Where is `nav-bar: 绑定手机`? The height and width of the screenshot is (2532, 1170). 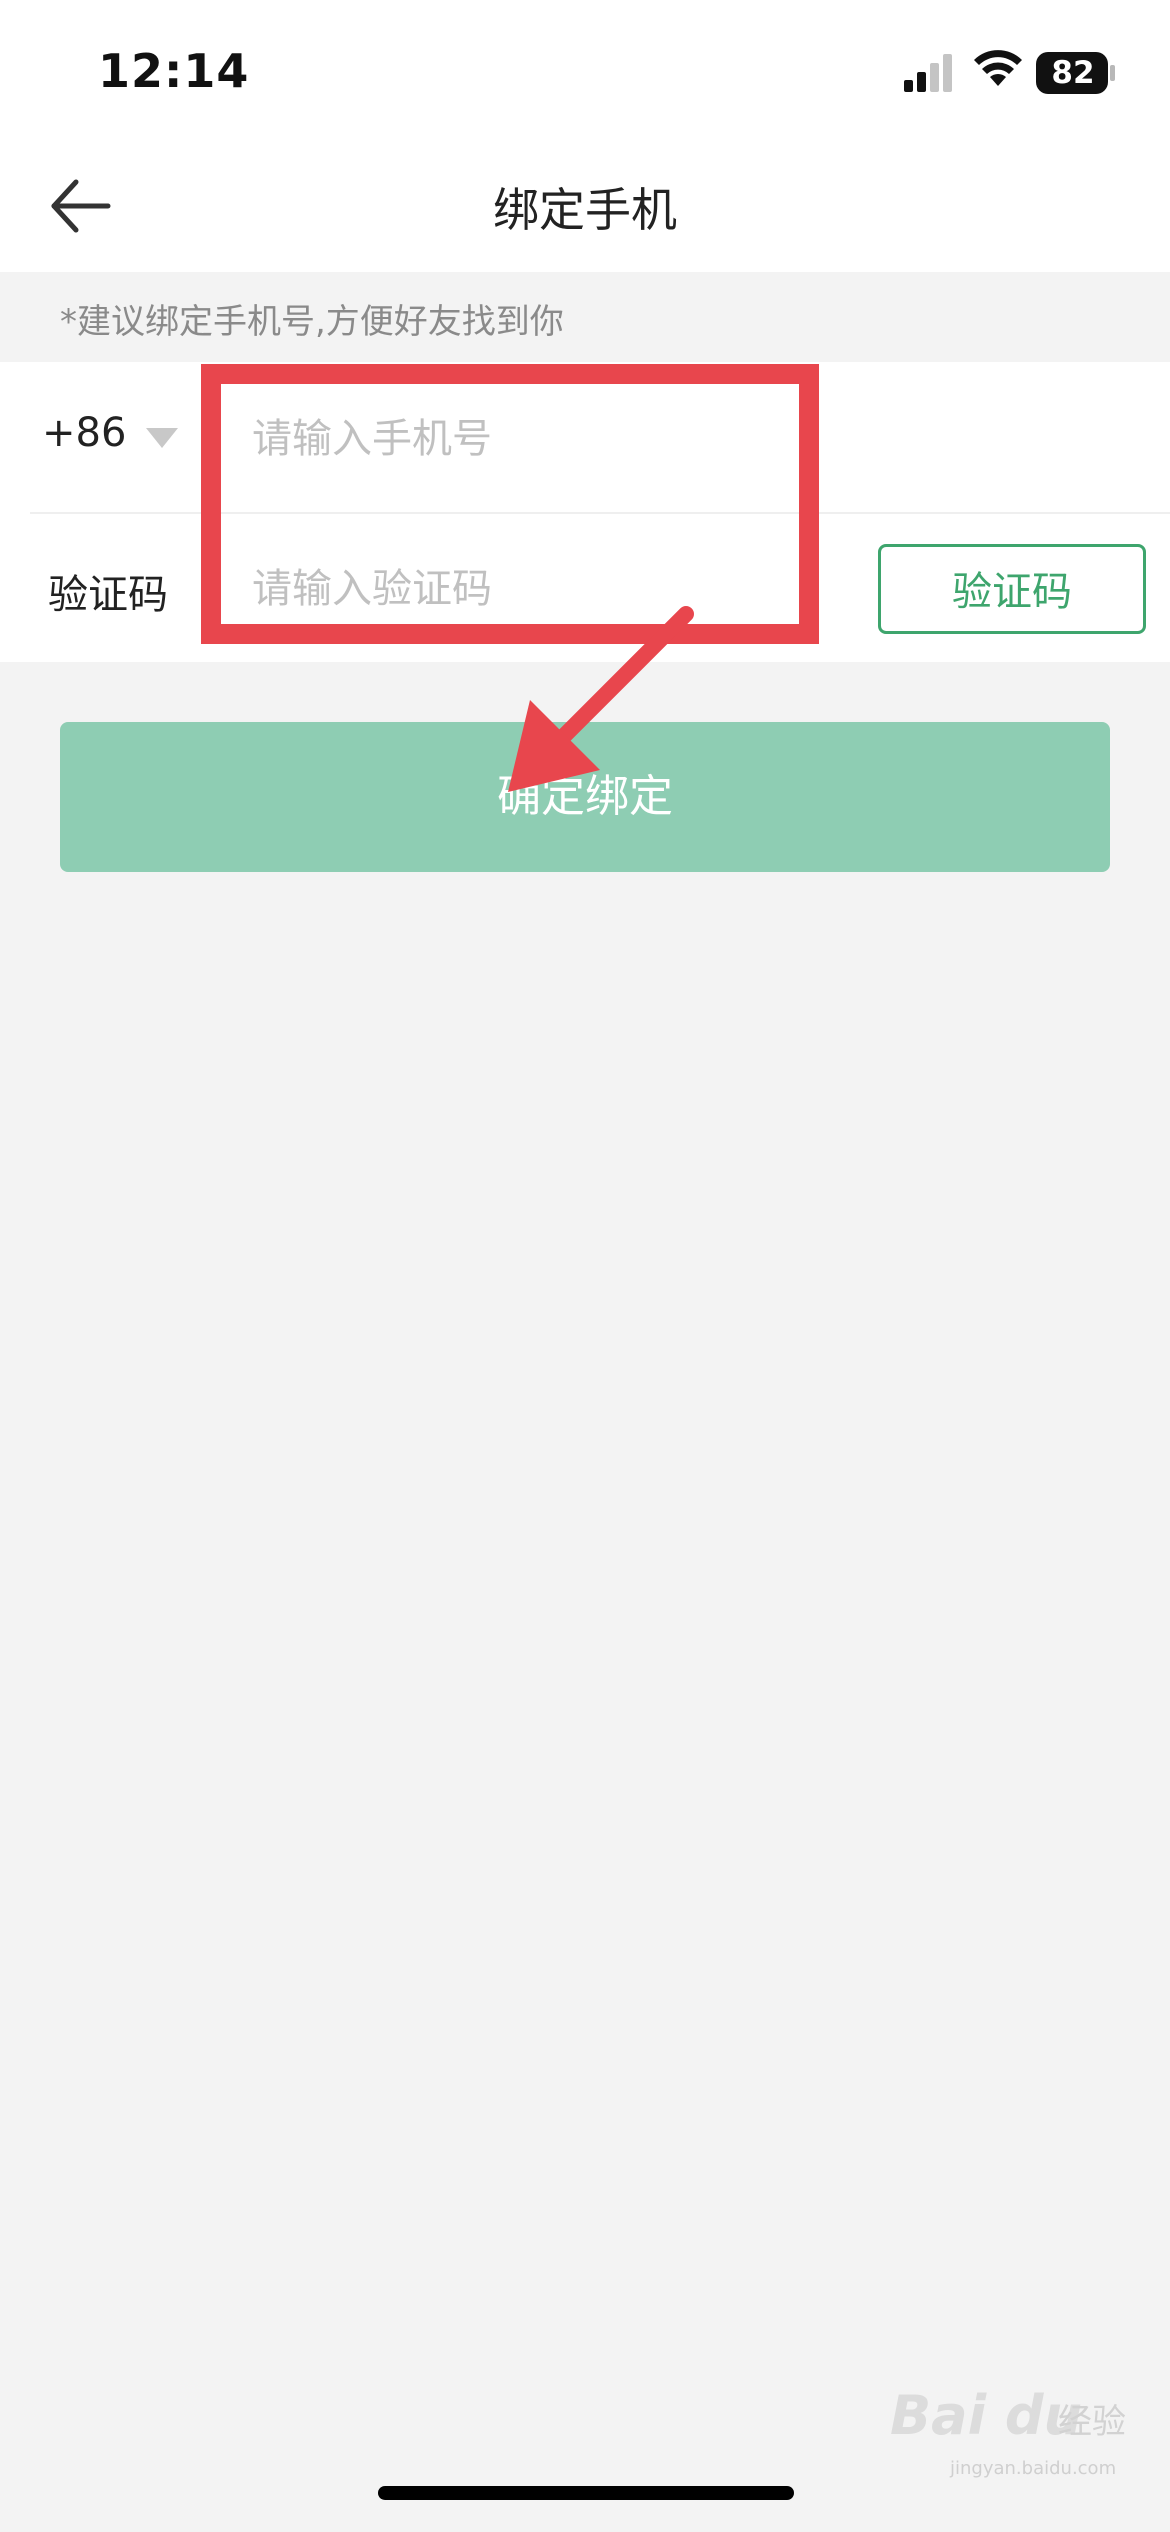
nav-bar: 绑定手机 is located at coordinates (585, 206).